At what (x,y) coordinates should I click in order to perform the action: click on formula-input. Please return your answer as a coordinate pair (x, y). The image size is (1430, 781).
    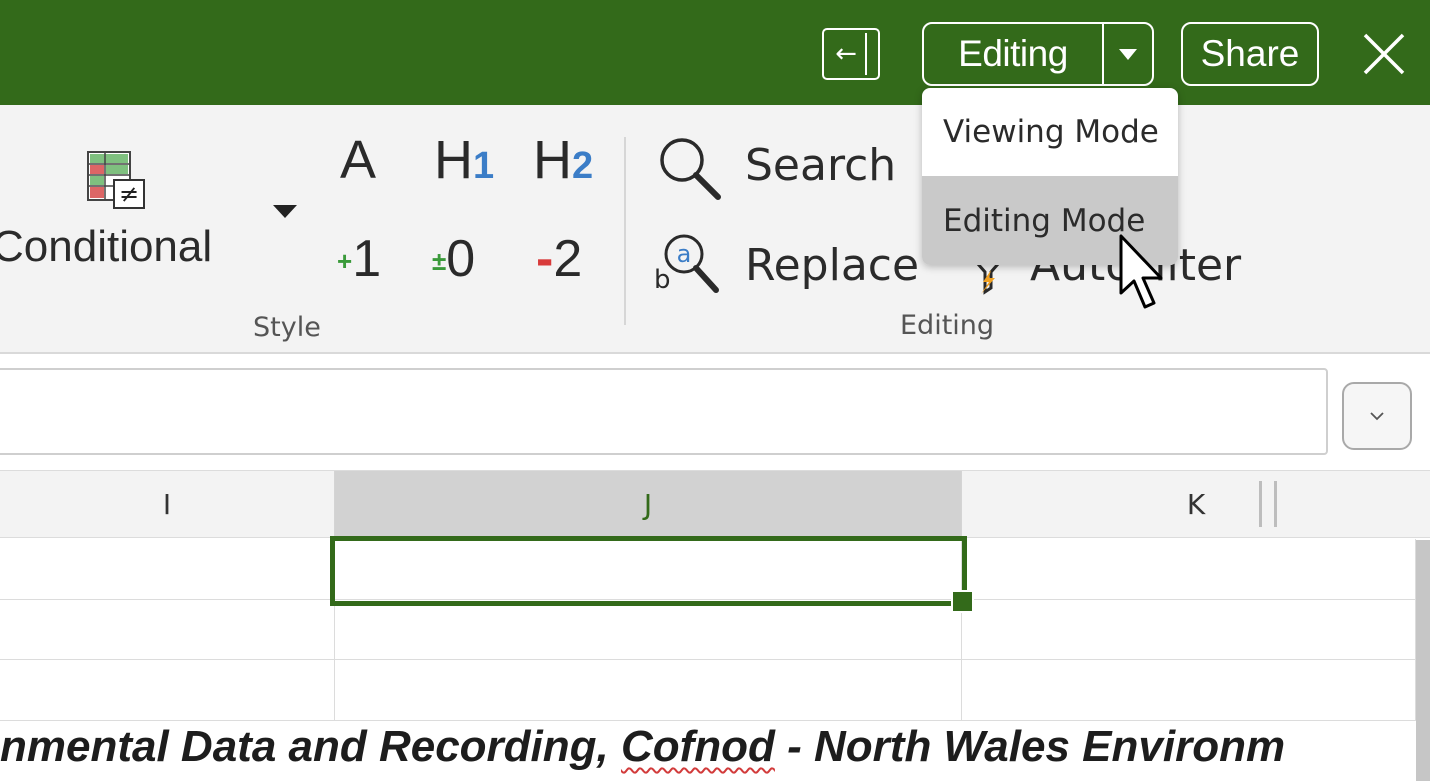
    Looking at the image, I should click on (664, 411).